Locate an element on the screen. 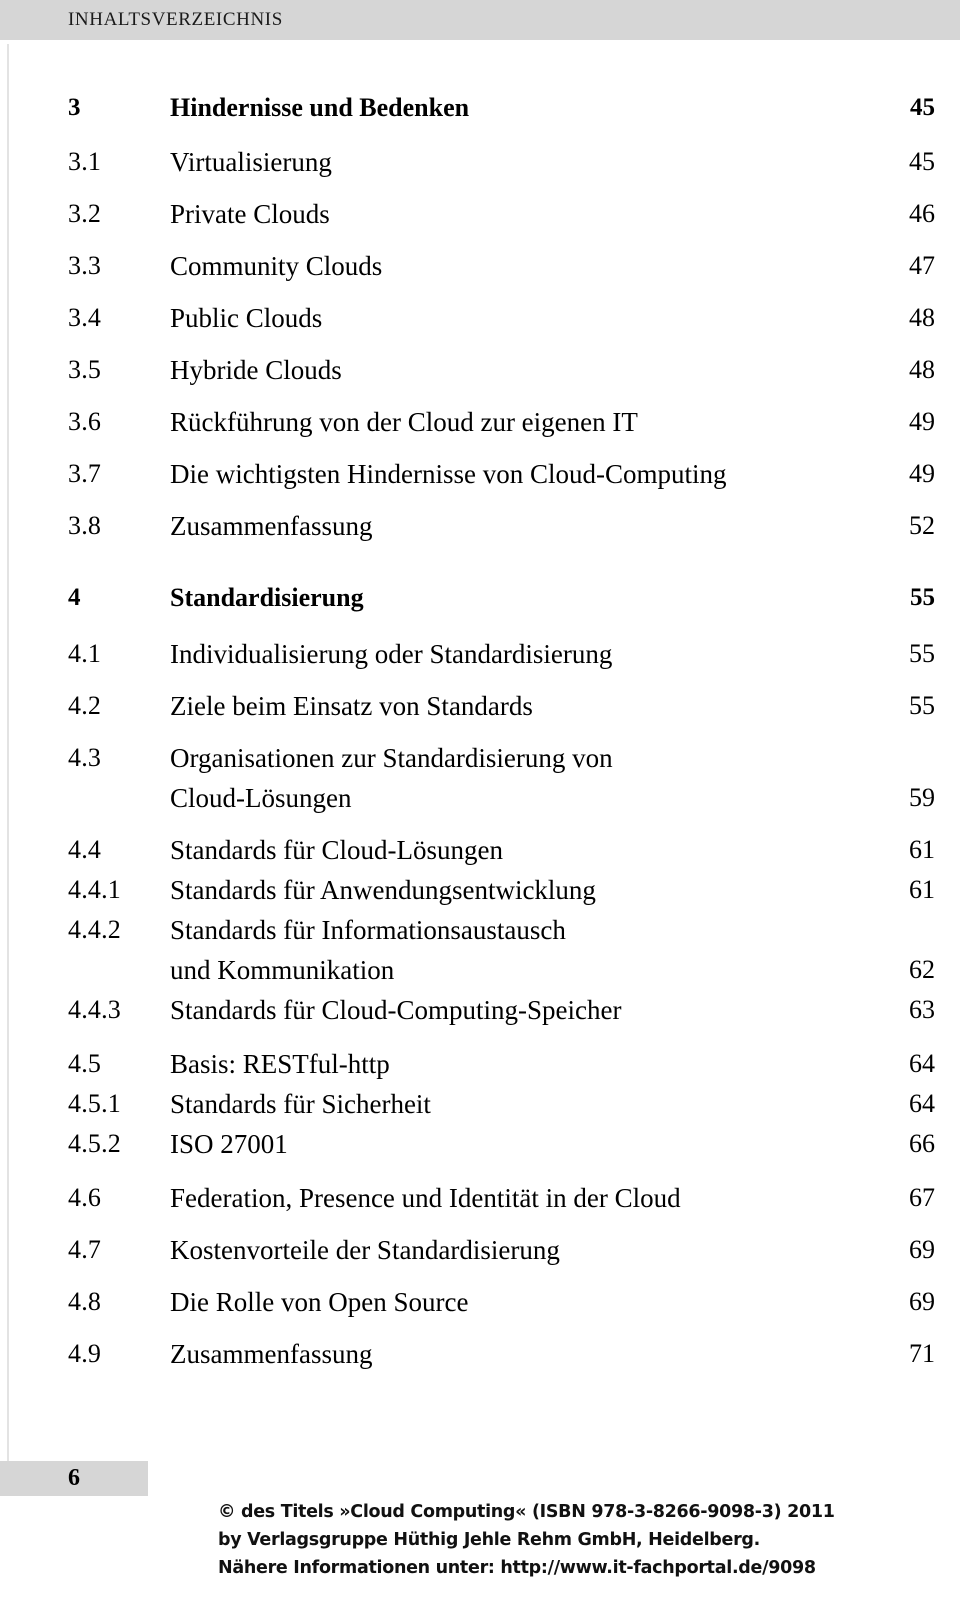 The width and height of the screenshot is (960, 1604). toc-entry-number: 3.4 is located at coordinates (85, 317).